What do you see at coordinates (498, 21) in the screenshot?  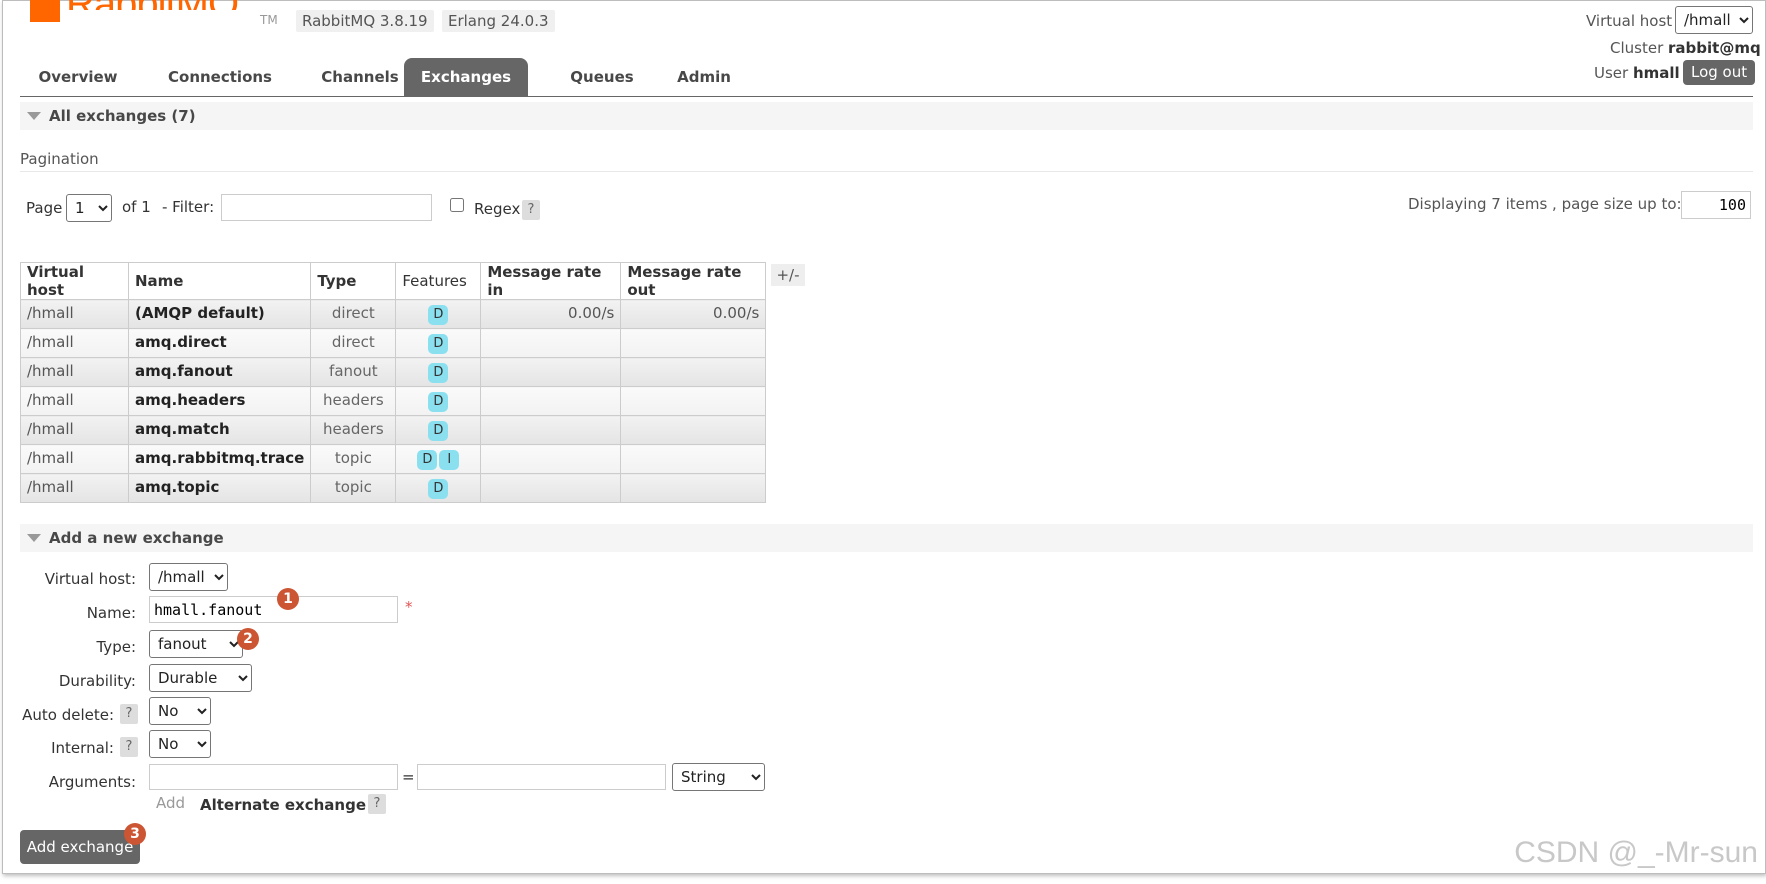 I see `erlang-version-badge: Erlang 24.0.3` at bounding box center [498, 21].